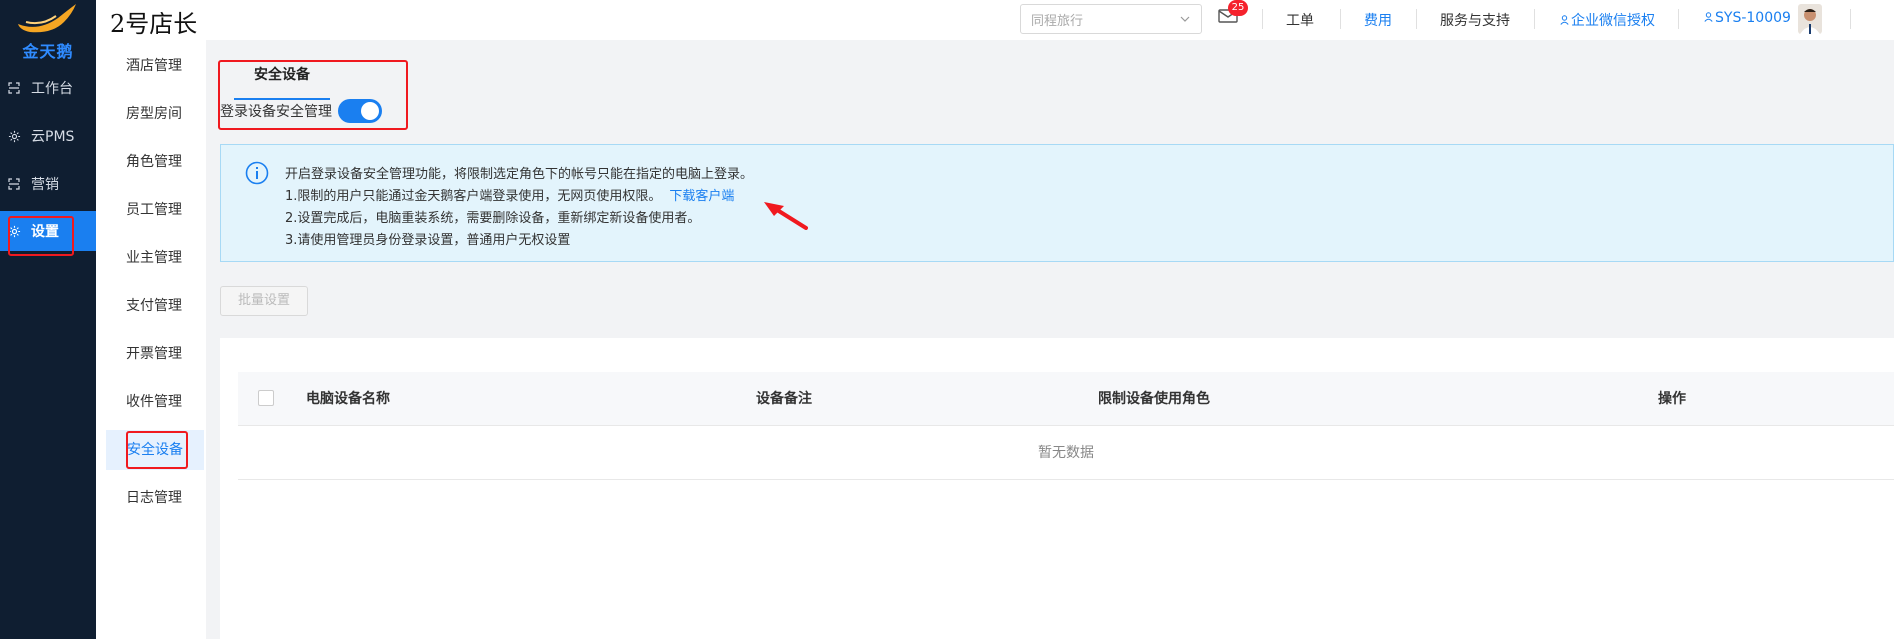  What do you see at coordinates (47, 18) in the screenshot?
I see `swan-logo-icon` at bounding box center [47, 18].